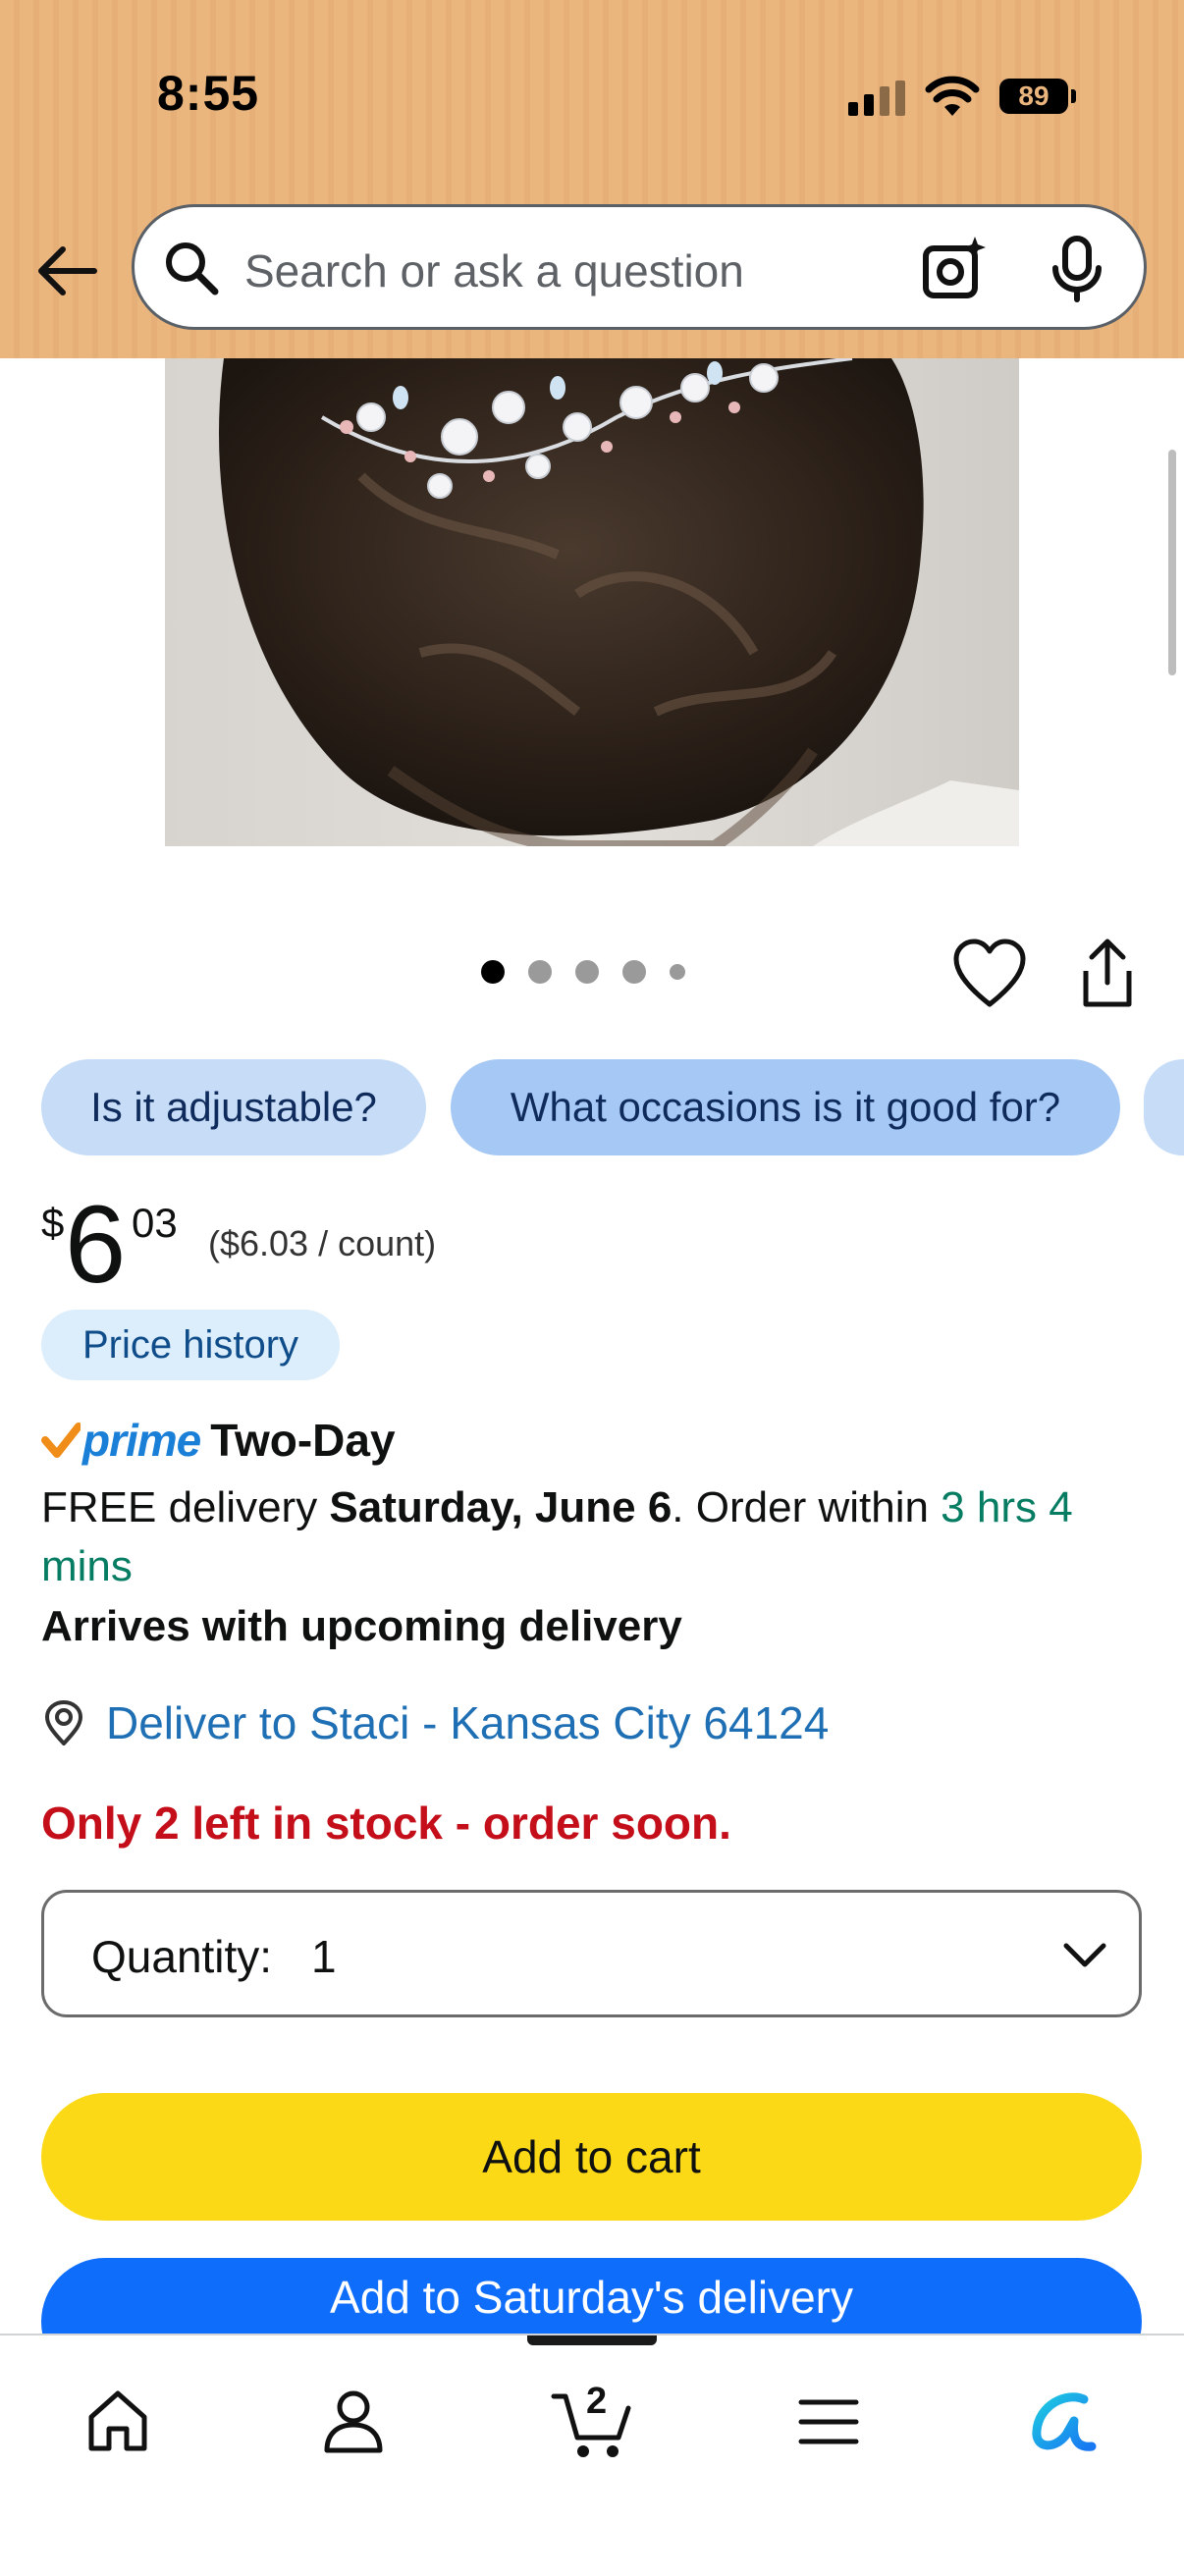 This screenshot has width=1184, height=2576. I want to click on person-icon, so click(353, 2421).